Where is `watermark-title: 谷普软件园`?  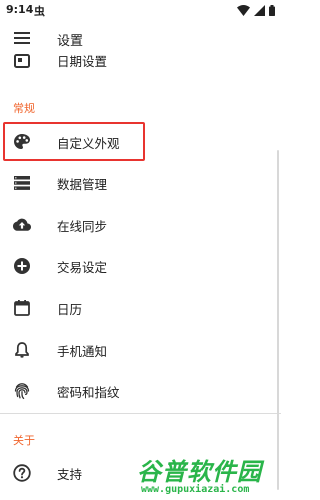
watermark-title: 谷普软件园 is located at coordinates (199, 472).